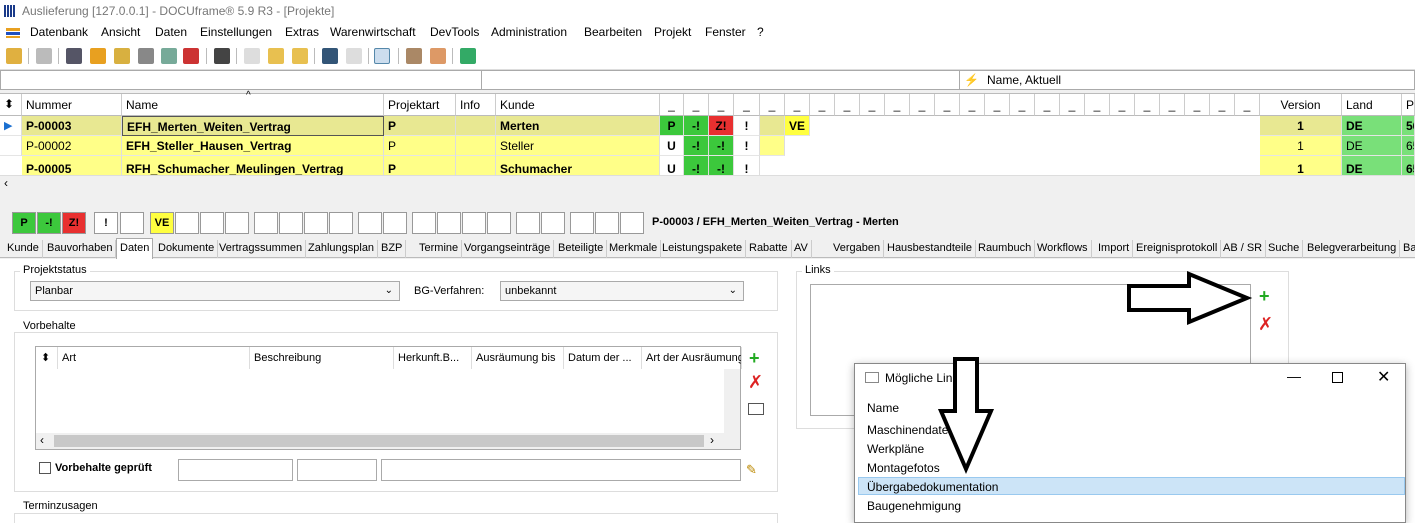  Describe the element at coordinates (930, 249) in the screenshot. I see `tab-hausbestandteile: Hausbestandteile` at that location.